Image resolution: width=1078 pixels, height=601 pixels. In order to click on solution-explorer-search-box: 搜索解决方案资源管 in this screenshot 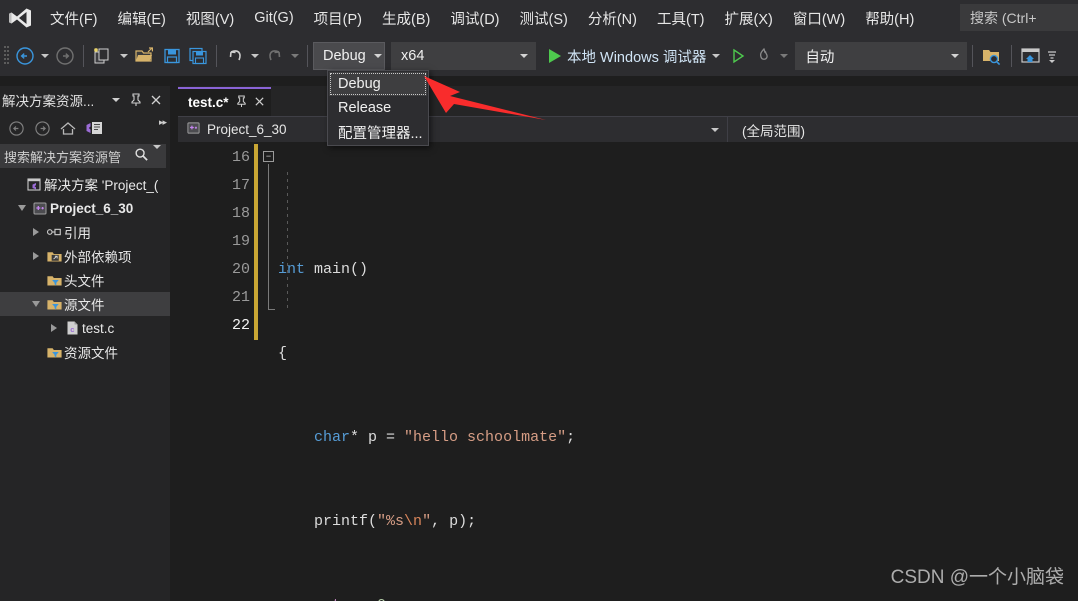, I will do `click(83, 156)`.